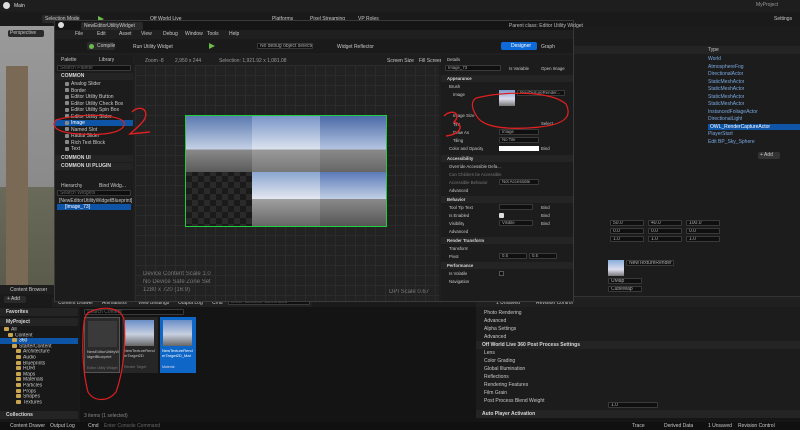 The width and height of the screenshot is (800, 430). What do you see at coordinates (756, 426) in the screenshot?
I see `status-revision-control: Revision Control` at bounding box center [756, 426].